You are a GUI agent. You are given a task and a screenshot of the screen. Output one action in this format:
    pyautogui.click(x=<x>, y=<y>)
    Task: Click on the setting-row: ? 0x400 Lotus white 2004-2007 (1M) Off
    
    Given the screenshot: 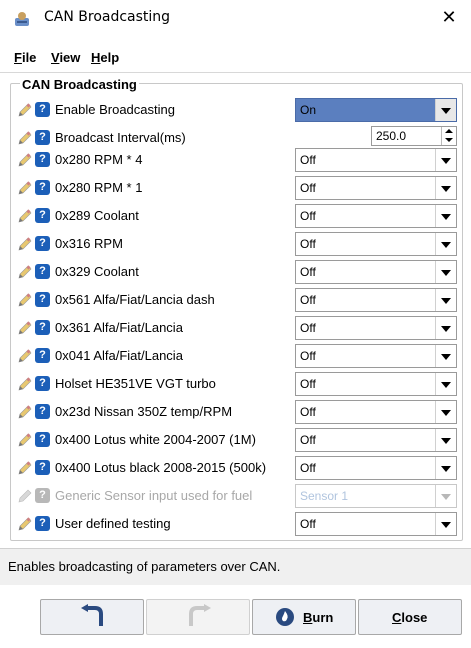 What is the action you would take?
    pyautogui.click(x=237, y=440)
    